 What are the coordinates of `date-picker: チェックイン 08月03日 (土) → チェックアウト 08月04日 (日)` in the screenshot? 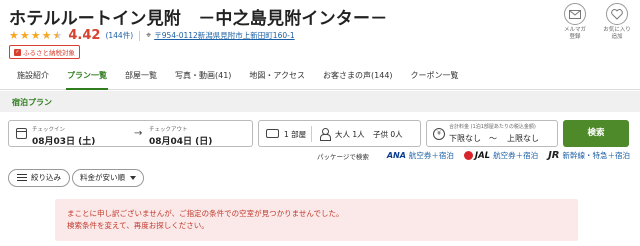 It's located at (130, 133).